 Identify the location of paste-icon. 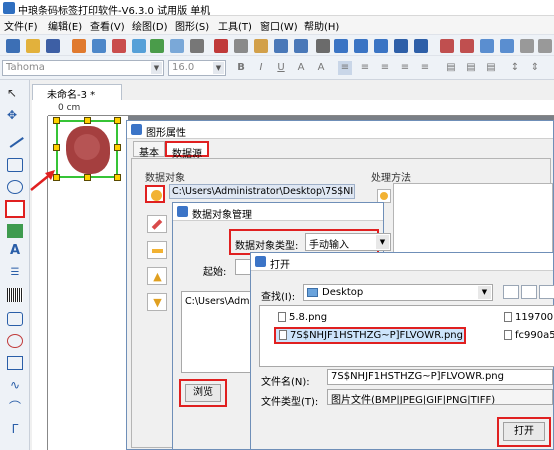
(261, 46).